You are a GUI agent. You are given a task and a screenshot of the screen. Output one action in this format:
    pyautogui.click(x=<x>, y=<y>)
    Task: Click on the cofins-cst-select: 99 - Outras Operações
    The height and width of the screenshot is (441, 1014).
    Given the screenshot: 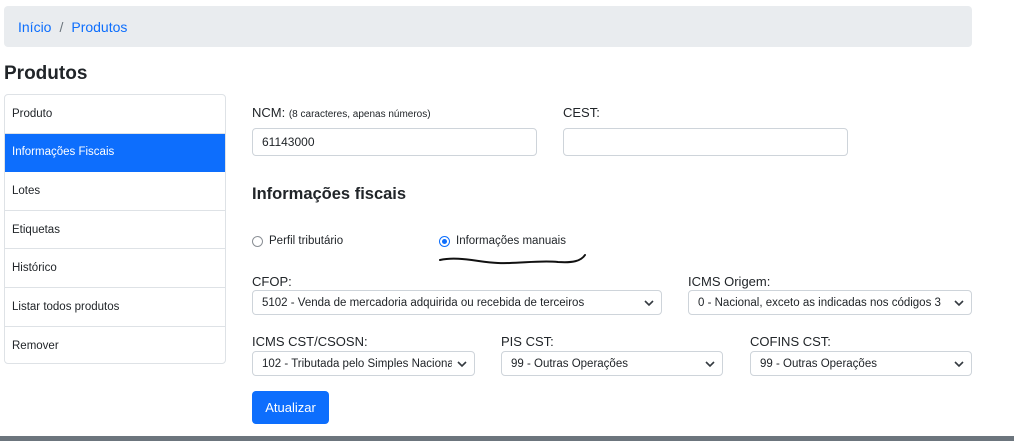 What is the action you would take?
    pyautogui.click(x=861, y=363)
    